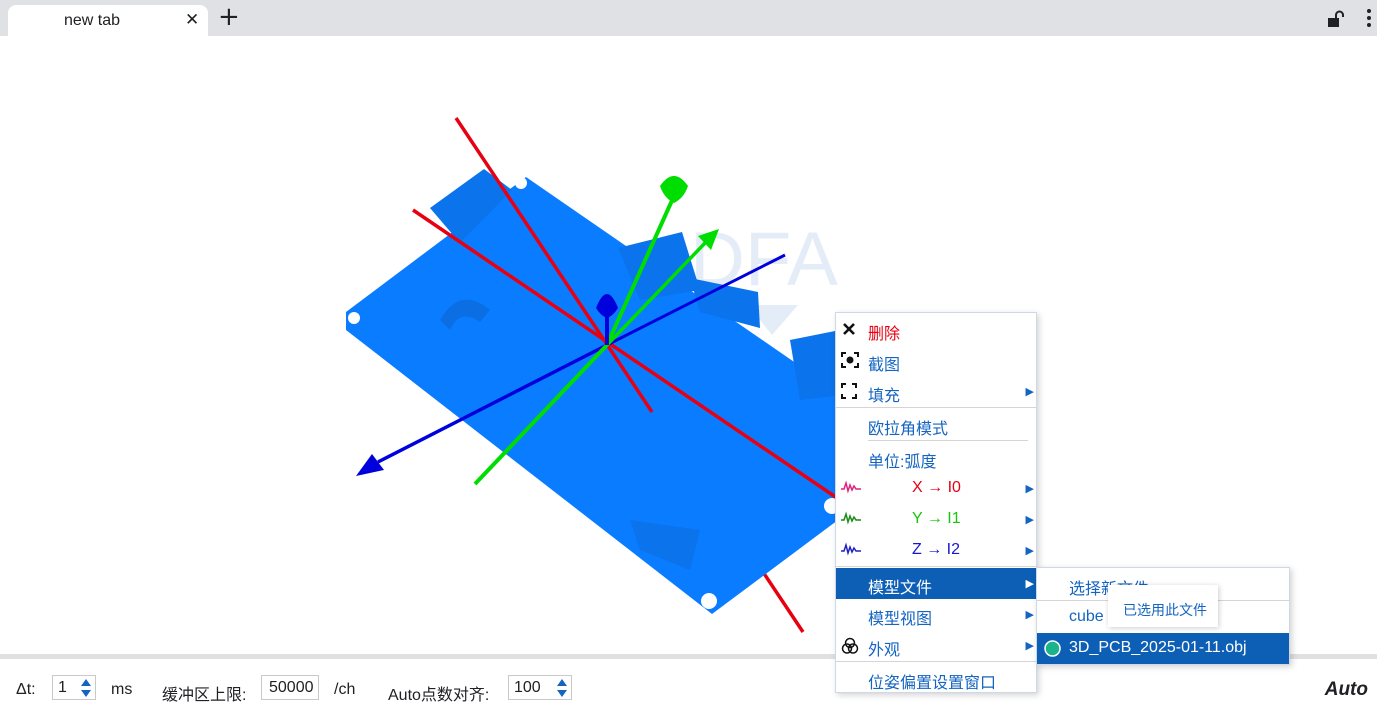 Image resolution: width=1377 pixels, height=710 pixels. What do you see at coordinates (204, 695) in the screenshot?
I see `buffer-label: 缓冲区上限:` at bounding box center [204, 695].